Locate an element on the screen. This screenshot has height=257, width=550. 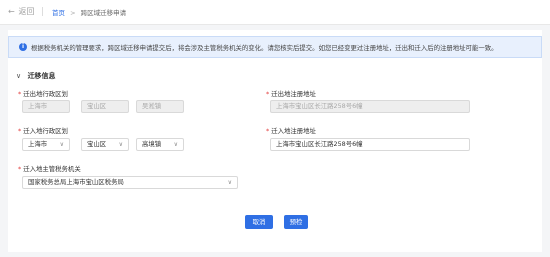
in-town-value: 高境镇 is located at coordinates (152, 144).